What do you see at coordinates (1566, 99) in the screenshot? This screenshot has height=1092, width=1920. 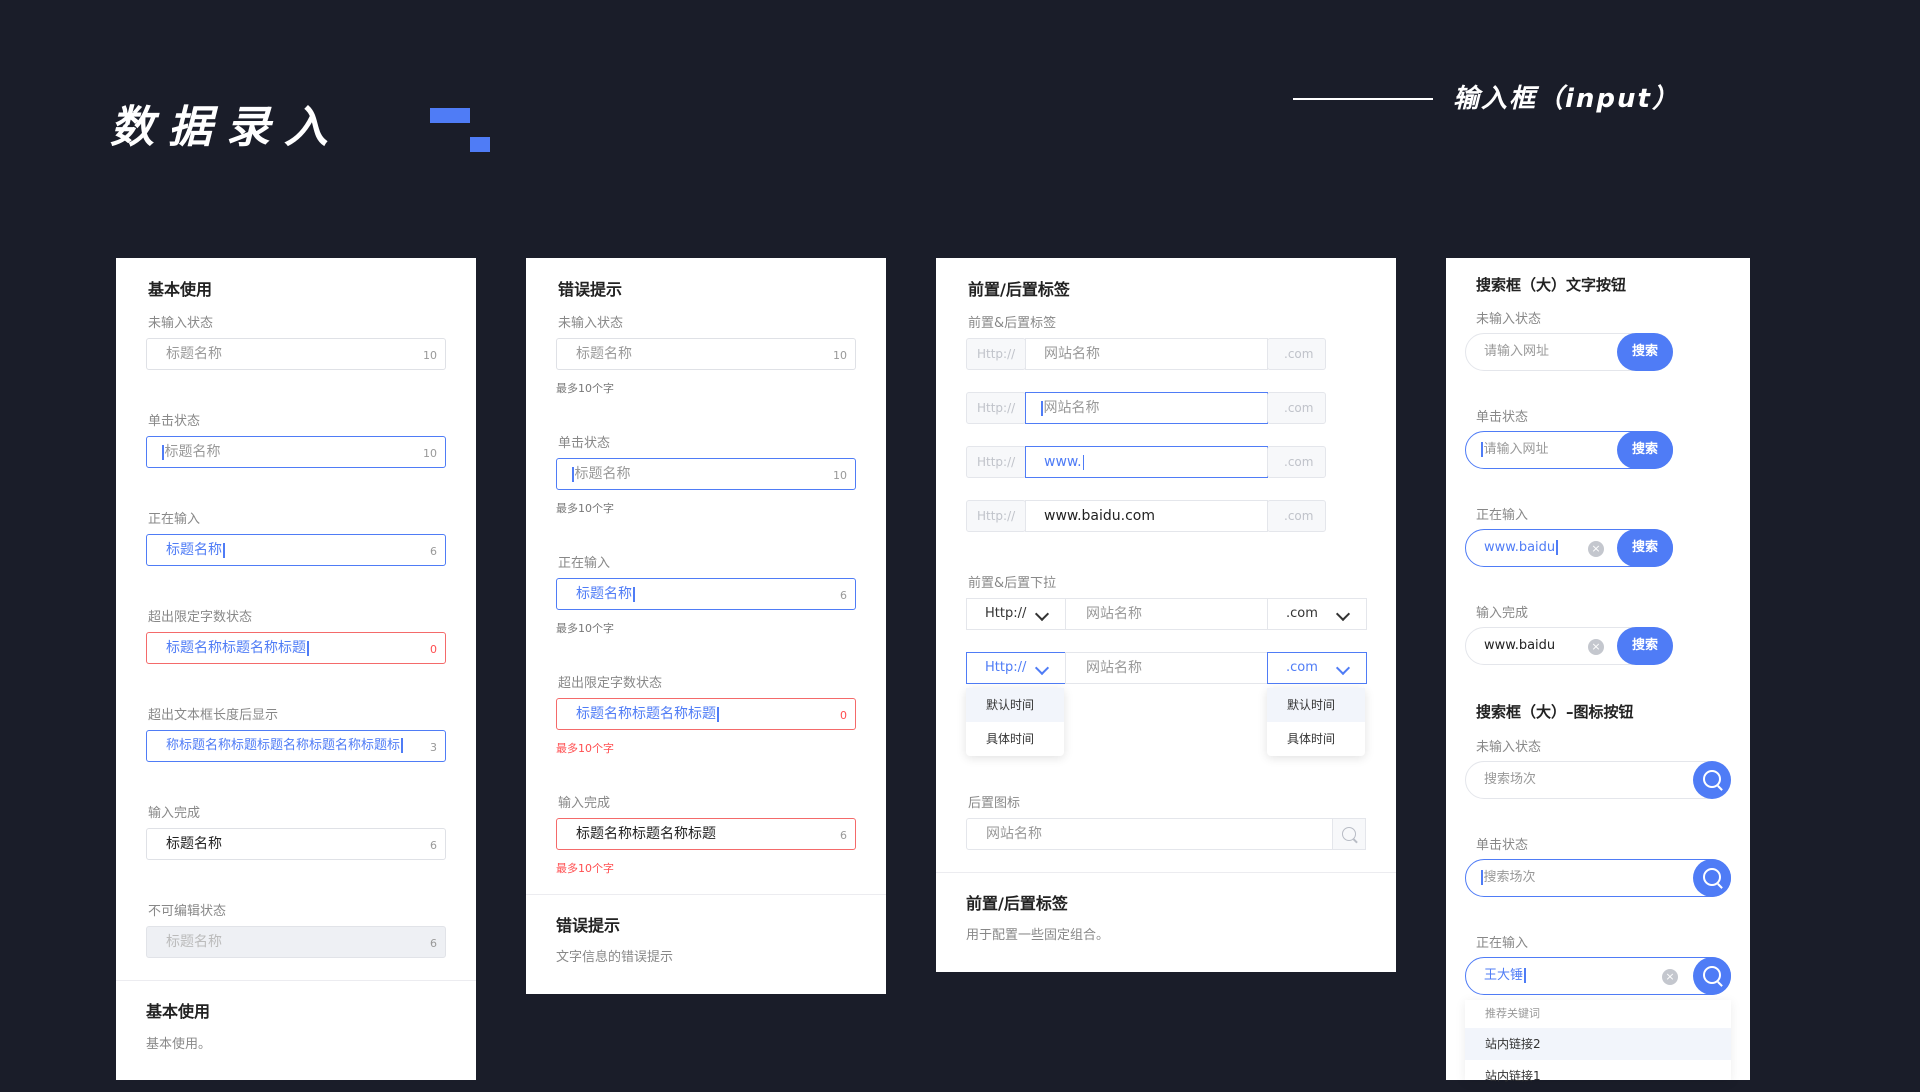 I see `section-title: 输入框（input）` at bounding box center [1566, 99].